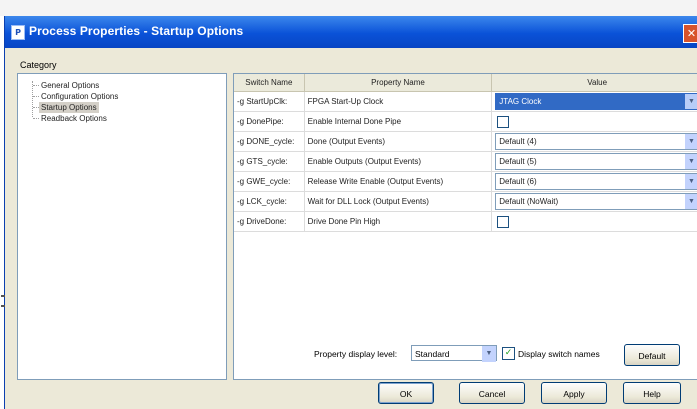 Image resolution: width=697 pixels, height=409 pixels. I want to click on property-cell: Wait for DLL Lock (Output Events), so click(398, 201).